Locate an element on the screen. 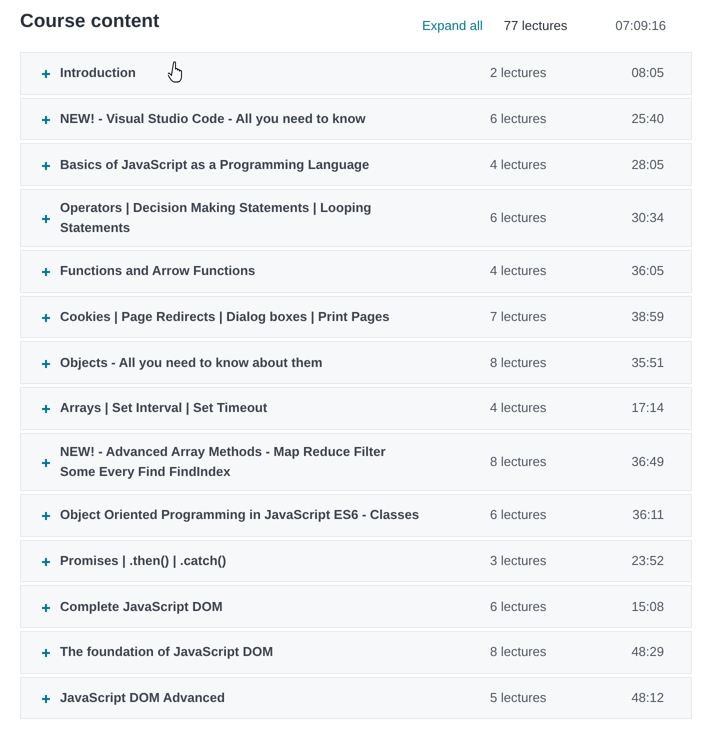 The height and width of the screenshot is (733, 712). section-duration: 15:08 is located at coordinates (647, 607).